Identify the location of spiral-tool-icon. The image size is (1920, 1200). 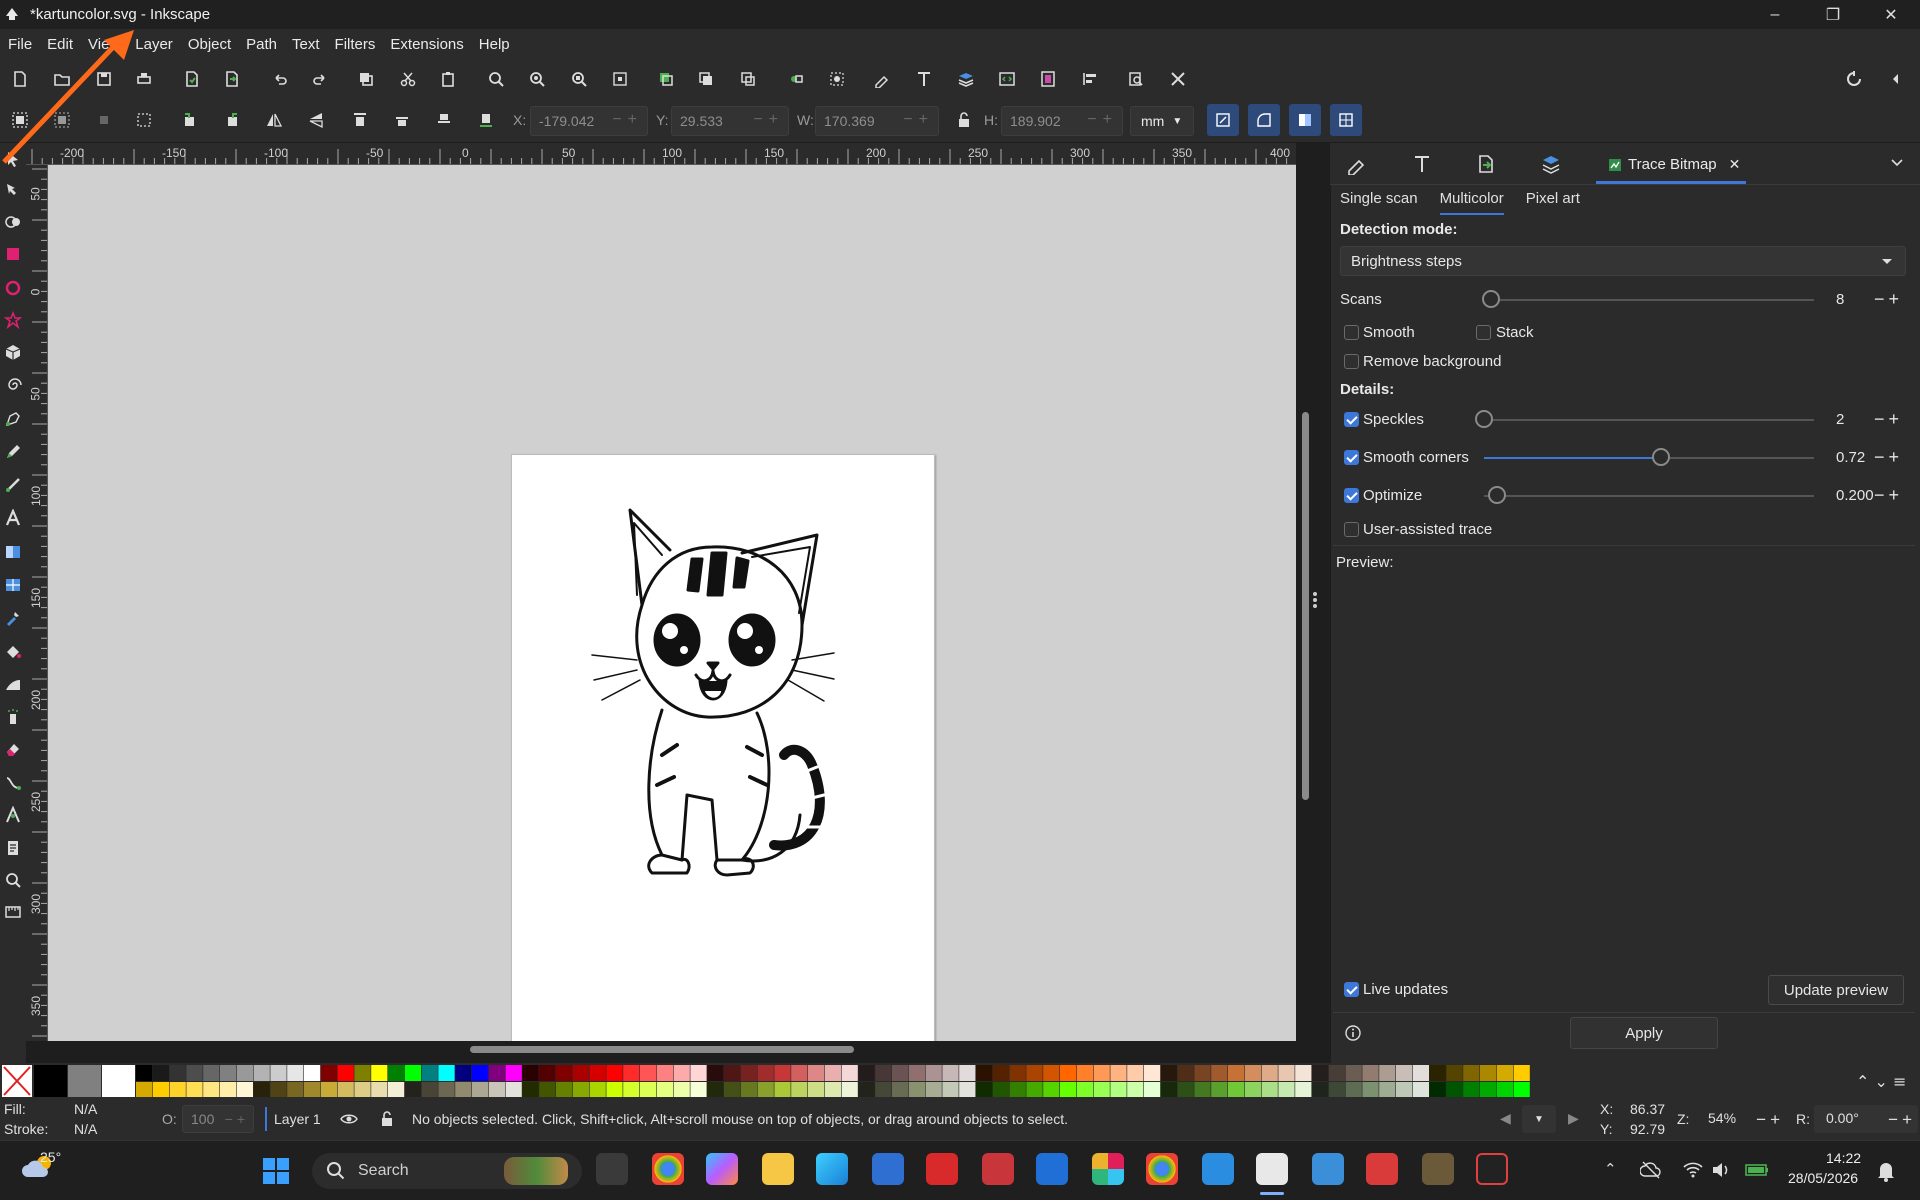
(13, 385).